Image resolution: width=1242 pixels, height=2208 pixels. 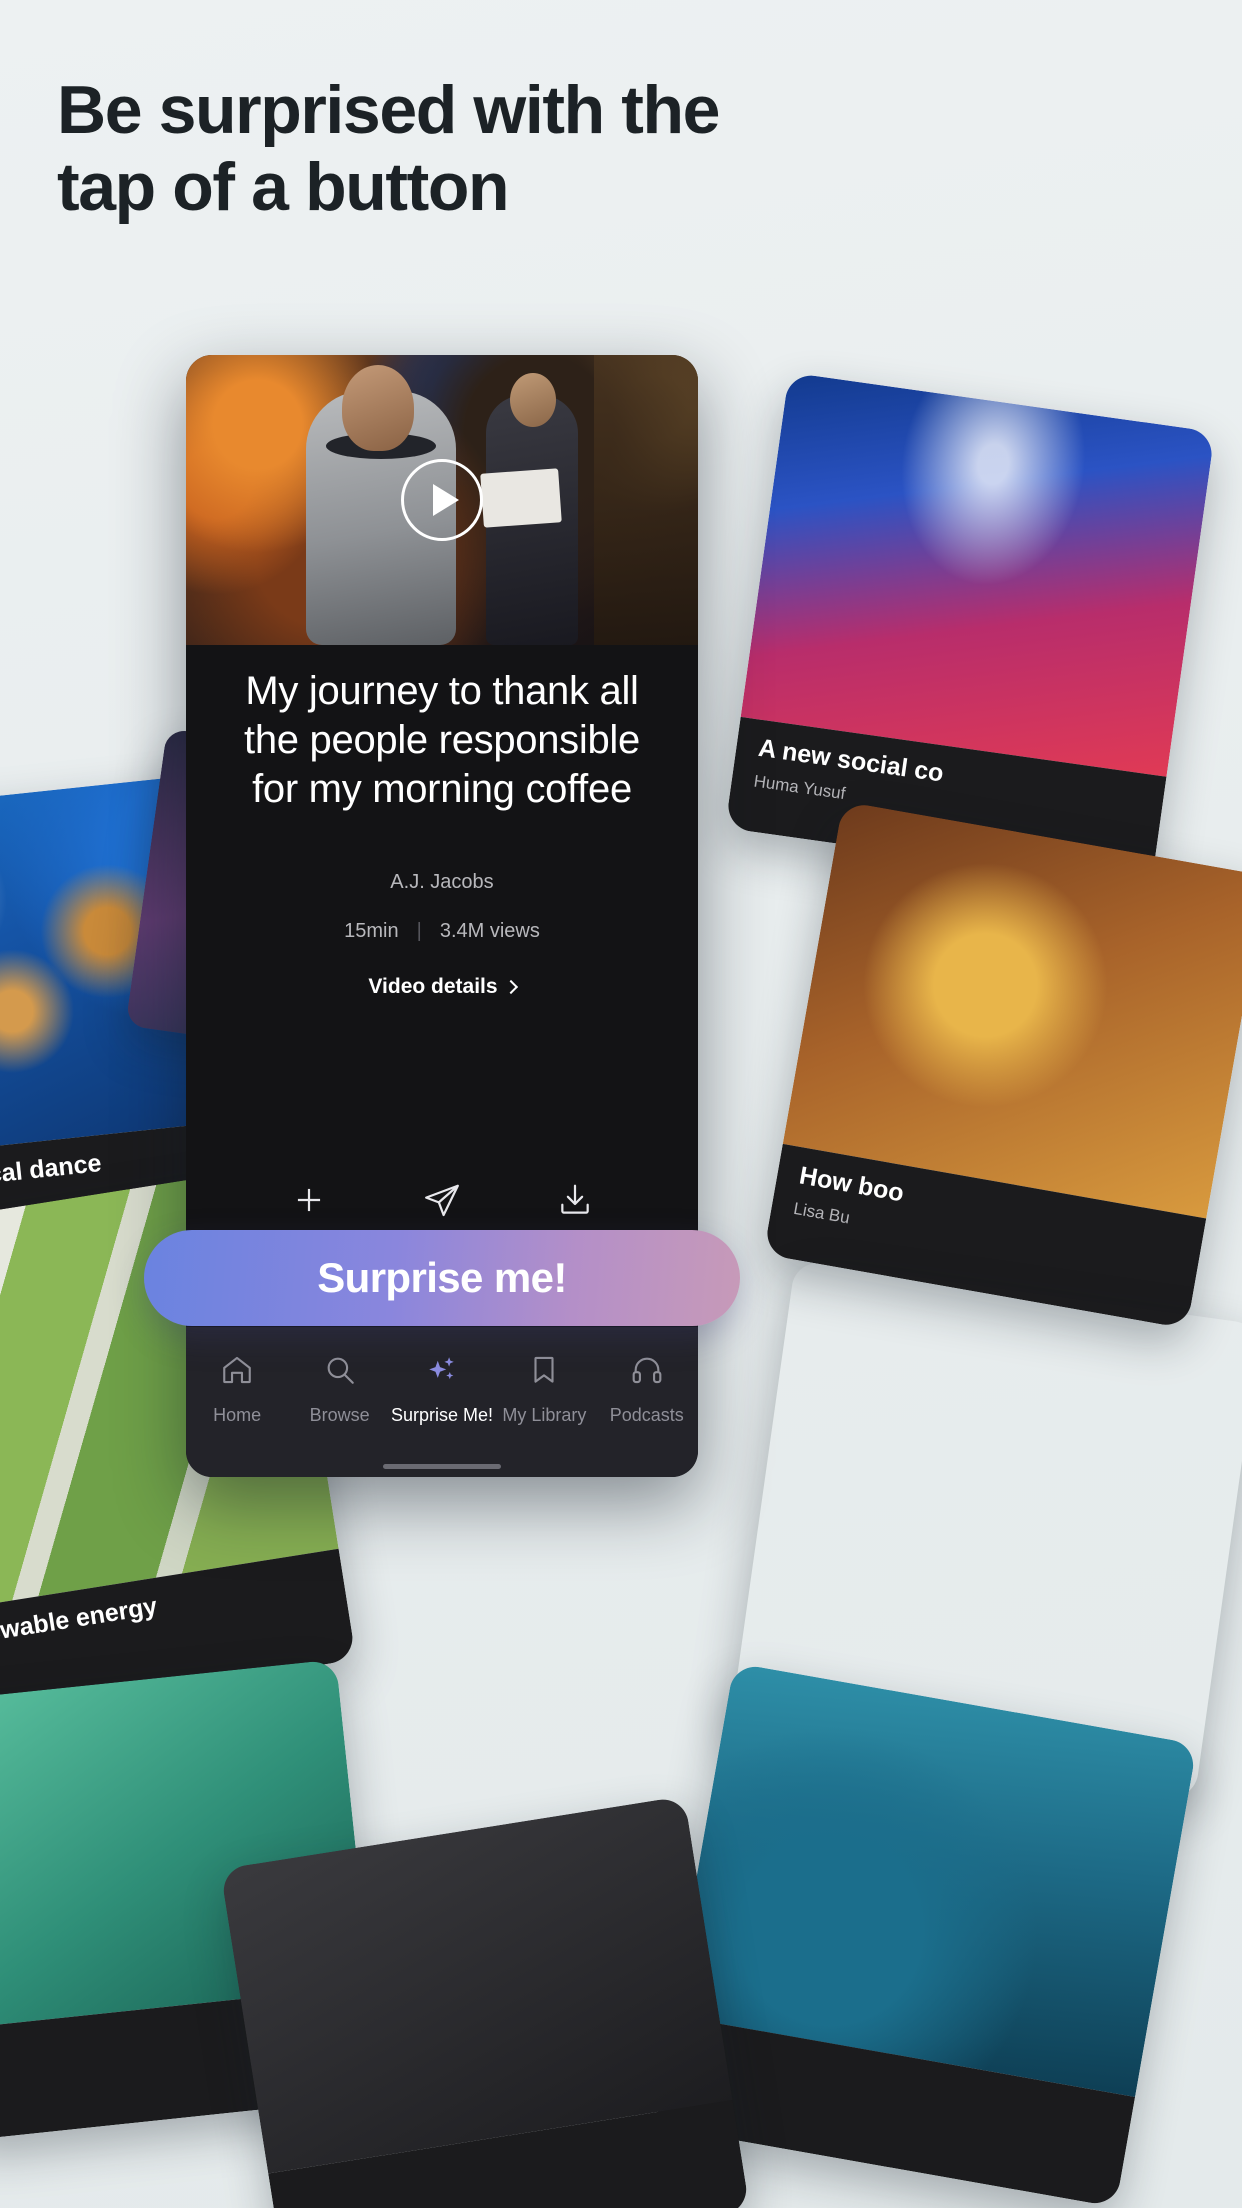 I want to click on card-thumbnail, so click(x=977, y=574).